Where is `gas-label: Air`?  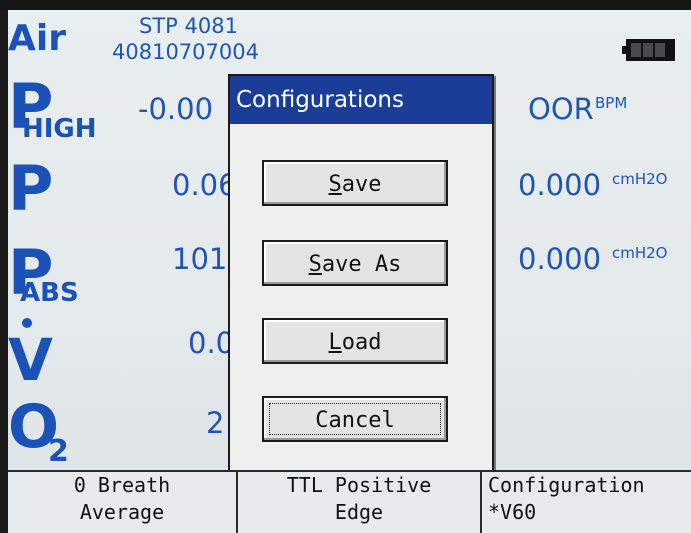
gas-label: Air is located at coordinates (37, 38).